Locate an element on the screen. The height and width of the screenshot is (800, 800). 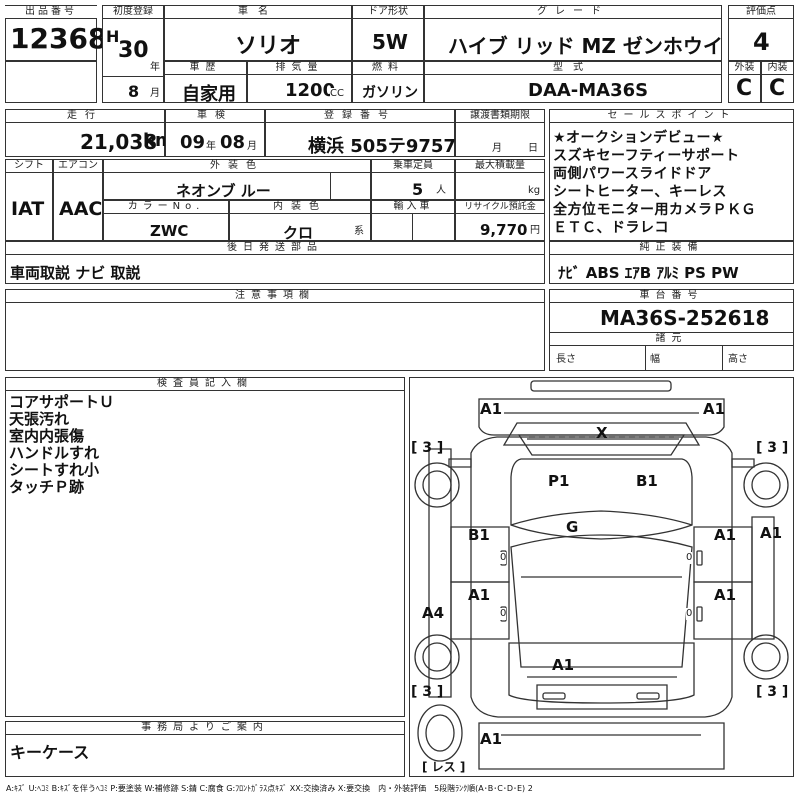
history-label: 車歴 is located at coordinates (205, 68).